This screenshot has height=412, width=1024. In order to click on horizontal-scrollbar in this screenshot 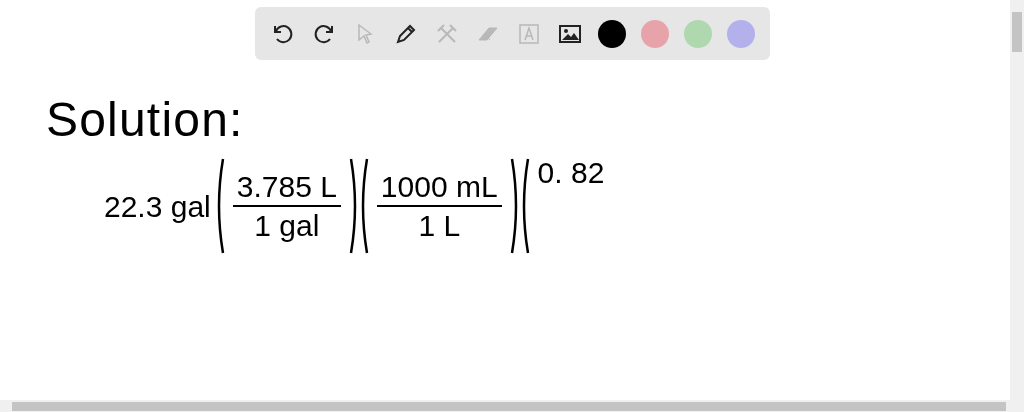, I will do `click(512, 406)`.